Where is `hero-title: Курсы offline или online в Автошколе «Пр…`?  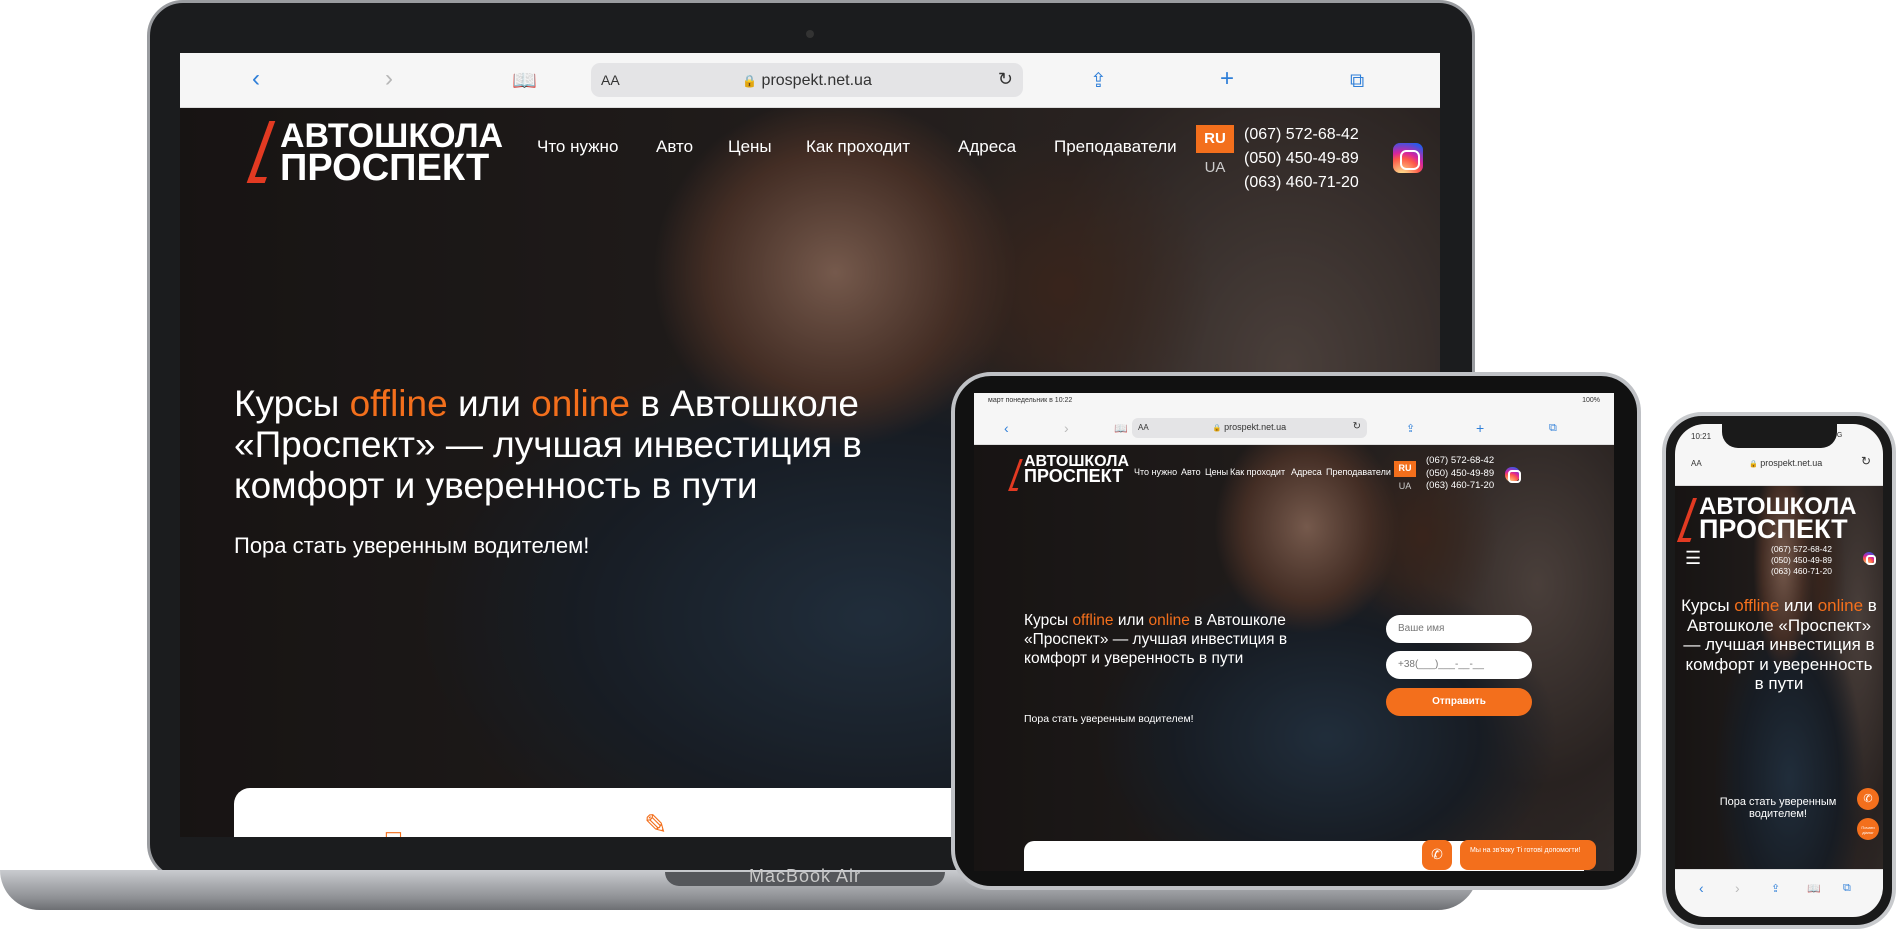 hero-title: Курсы offline или online в Автошколе «Пр… is located at coordinates (548, 444).